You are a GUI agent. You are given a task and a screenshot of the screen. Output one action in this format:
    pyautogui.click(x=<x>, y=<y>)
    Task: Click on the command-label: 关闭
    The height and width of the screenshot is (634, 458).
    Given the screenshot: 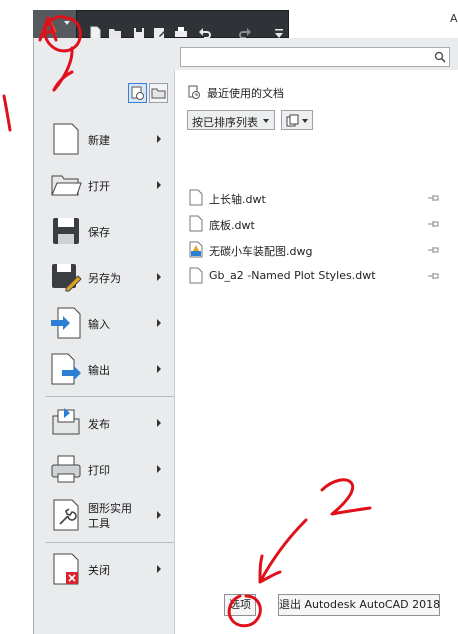 What is the action you would take?
    pyautogui.click(x=99, y=570)
    